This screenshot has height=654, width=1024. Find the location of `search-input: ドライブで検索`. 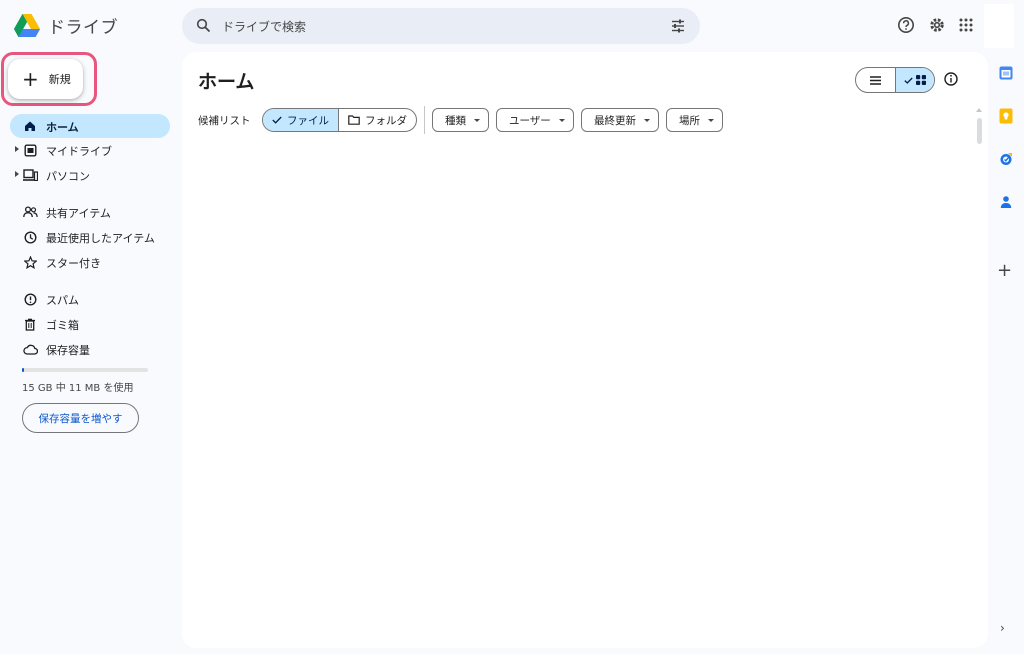

search-input: ドライブで検索 is located at coordinates (264, 26).